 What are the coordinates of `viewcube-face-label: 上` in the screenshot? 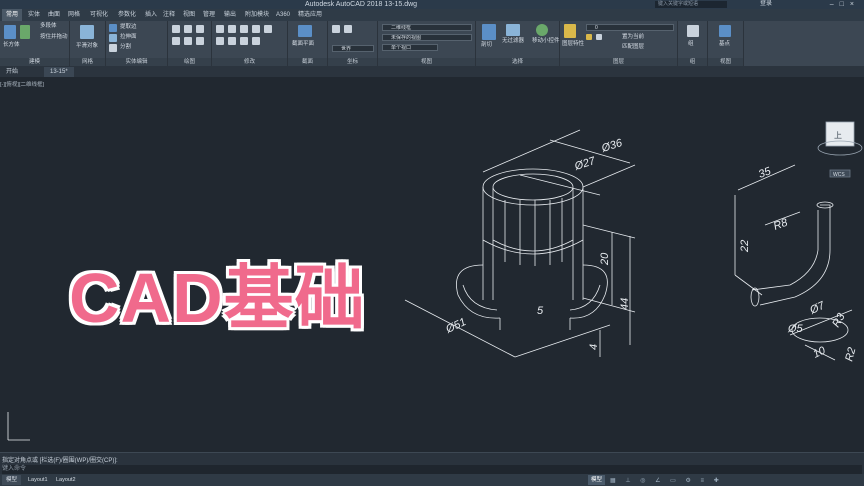 It's located at (838, 135).